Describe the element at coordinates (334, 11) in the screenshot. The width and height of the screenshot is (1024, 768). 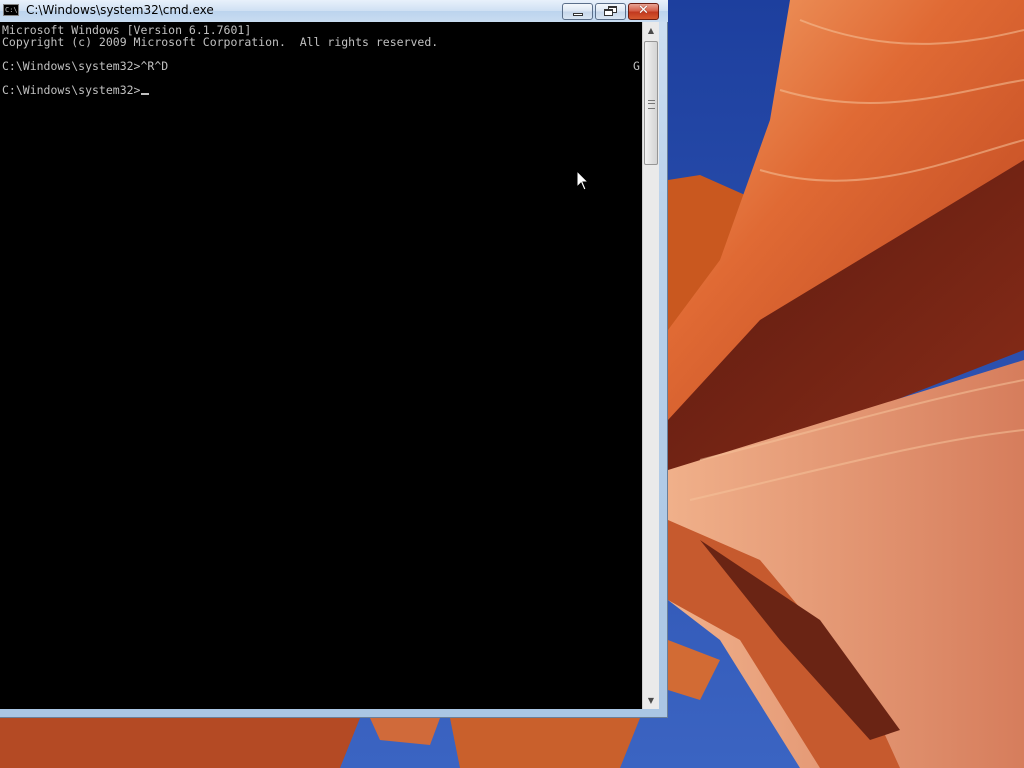
I see `title-bar: C:\ C:\Windows\system32\cmd.exe ✕` at that location.